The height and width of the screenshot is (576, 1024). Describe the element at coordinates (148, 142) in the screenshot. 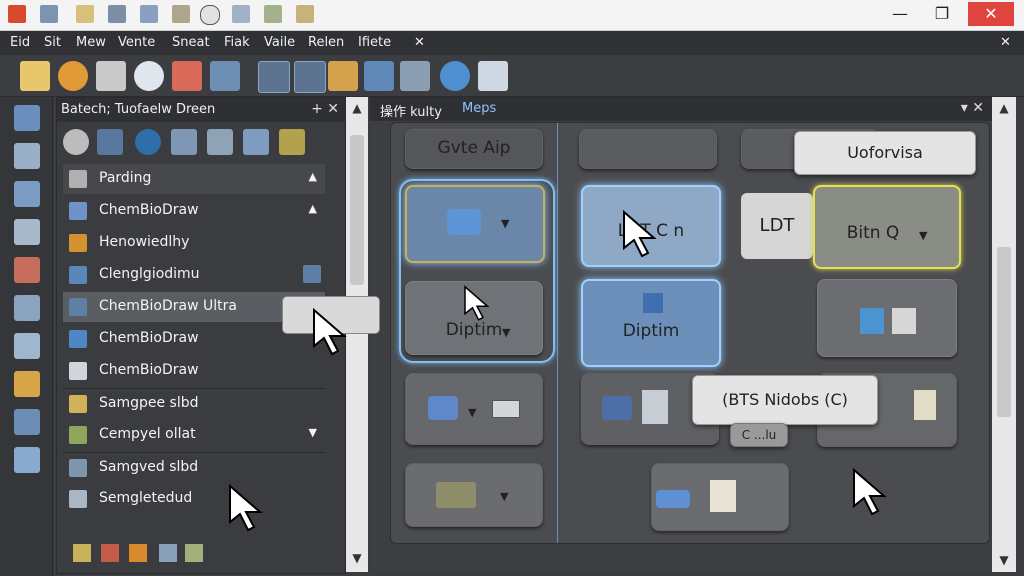

I see `info-icon` at that location.